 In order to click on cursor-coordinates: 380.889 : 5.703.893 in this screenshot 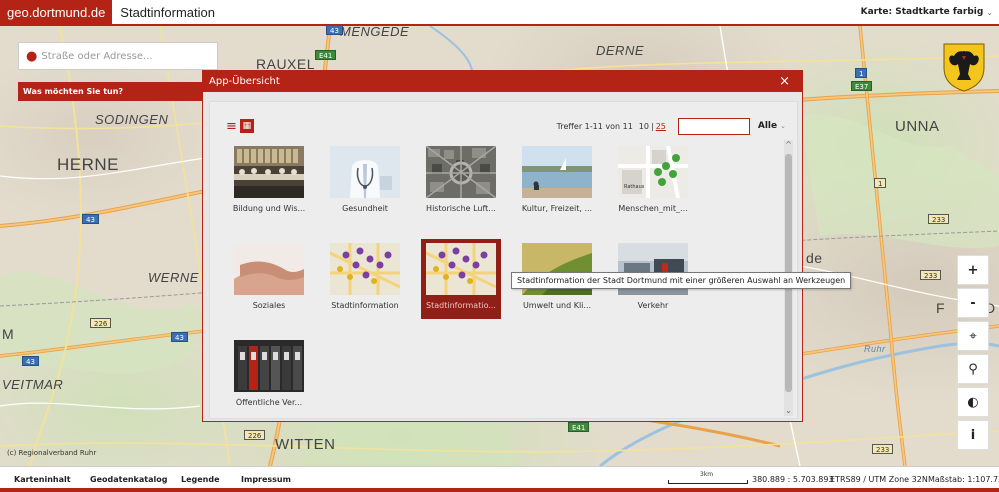, I will do `click(793, 479)`.